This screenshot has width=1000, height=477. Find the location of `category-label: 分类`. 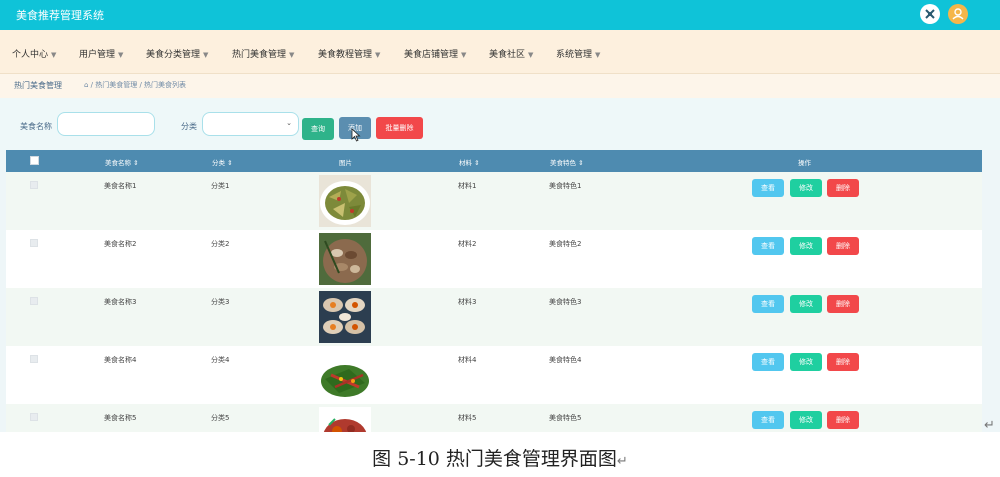

category-label: 分类 is located at coordinates (189, 126).